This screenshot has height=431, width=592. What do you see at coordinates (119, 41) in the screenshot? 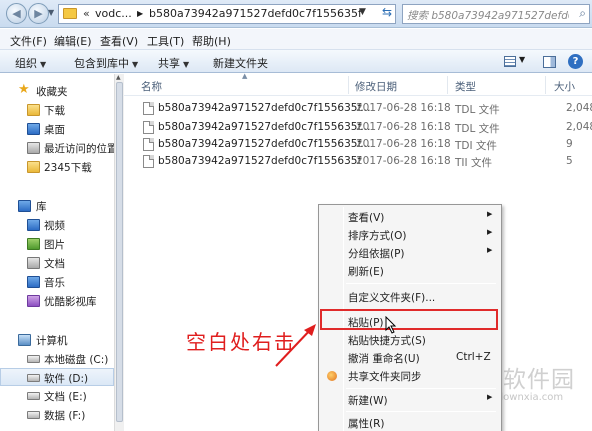
I see `menu-view: 查看(V)` at bounding box center [119, 41].